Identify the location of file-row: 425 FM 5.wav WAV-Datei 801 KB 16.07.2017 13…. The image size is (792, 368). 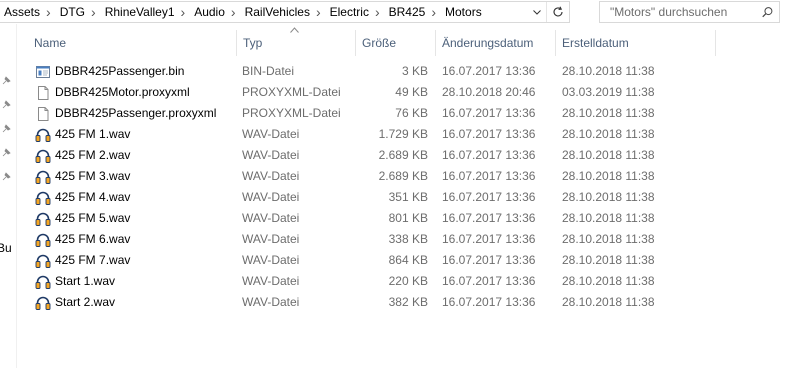
(396, 218).